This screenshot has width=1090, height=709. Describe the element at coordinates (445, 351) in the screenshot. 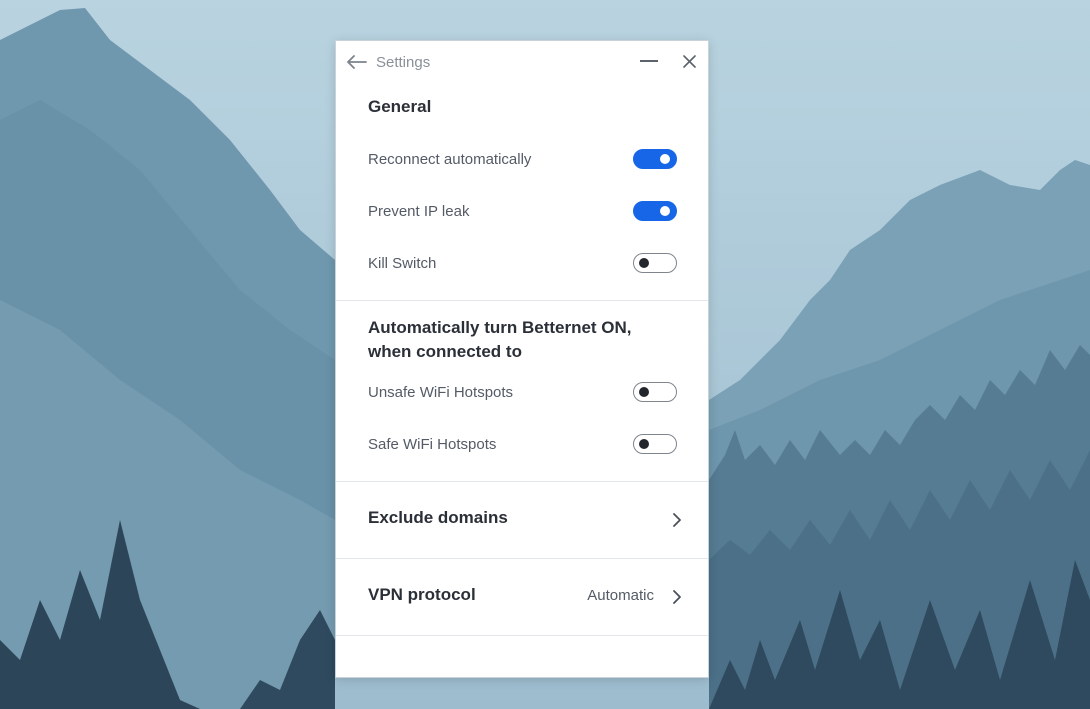

I see `auto-on-heading-line2: when connected to` at that location.